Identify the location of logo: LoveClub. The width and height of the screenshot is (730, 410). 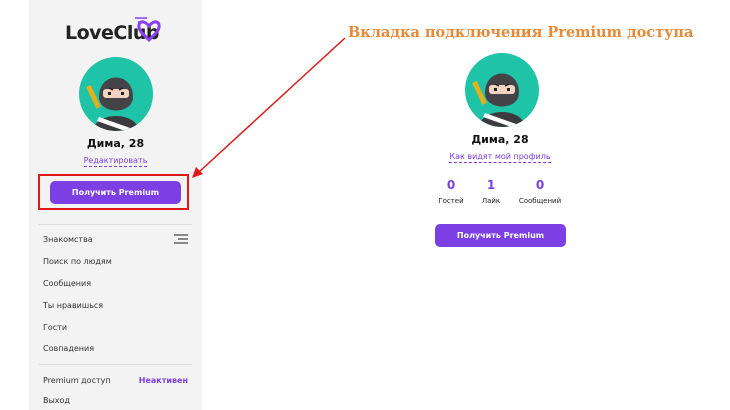
(120, 31).